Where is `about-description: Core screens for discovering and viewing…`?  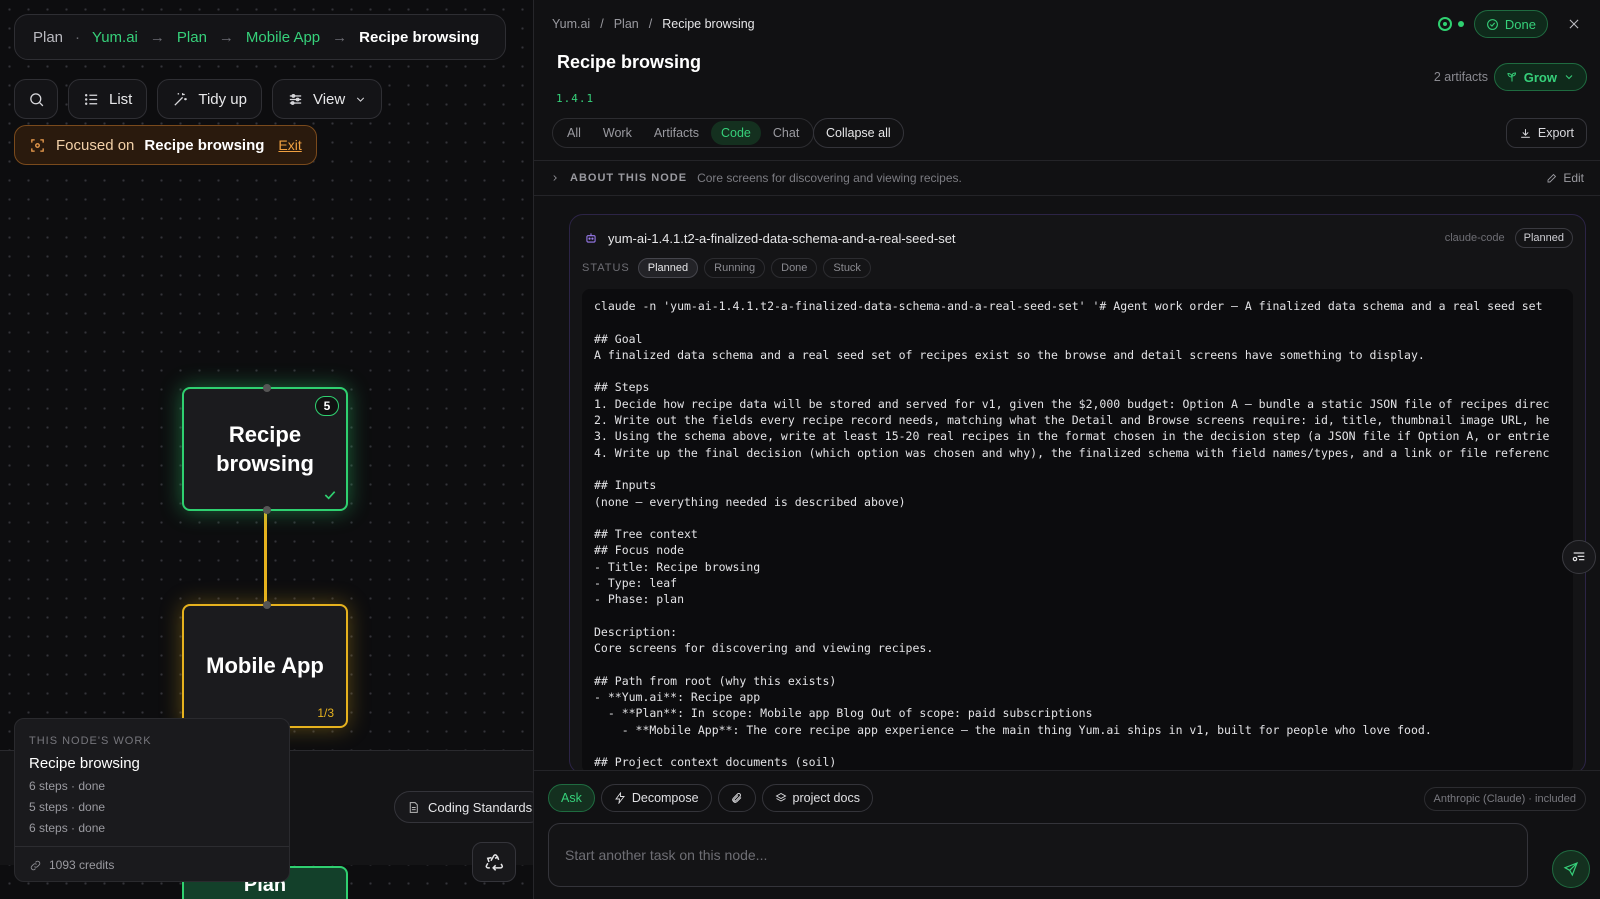 about-description: Core screens for discovering and viewing… is located at coordinates (829, 178).